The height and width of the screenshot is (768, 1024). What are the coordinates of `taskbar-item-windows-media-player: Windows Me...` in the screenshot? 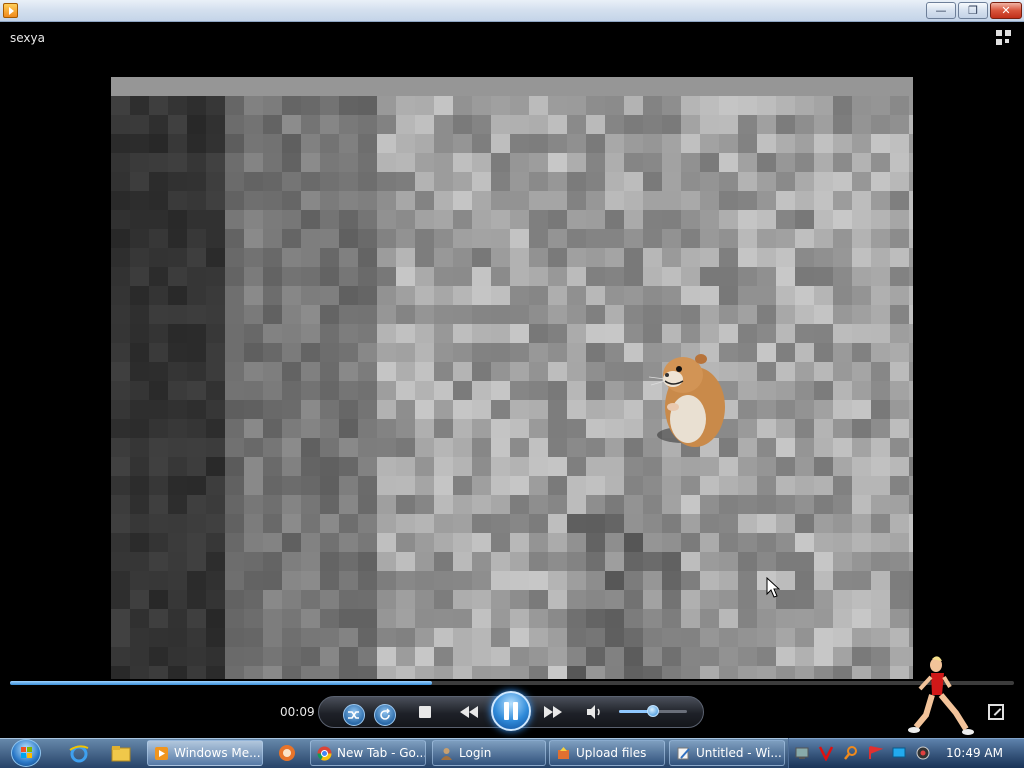 It's located at (205, 753).